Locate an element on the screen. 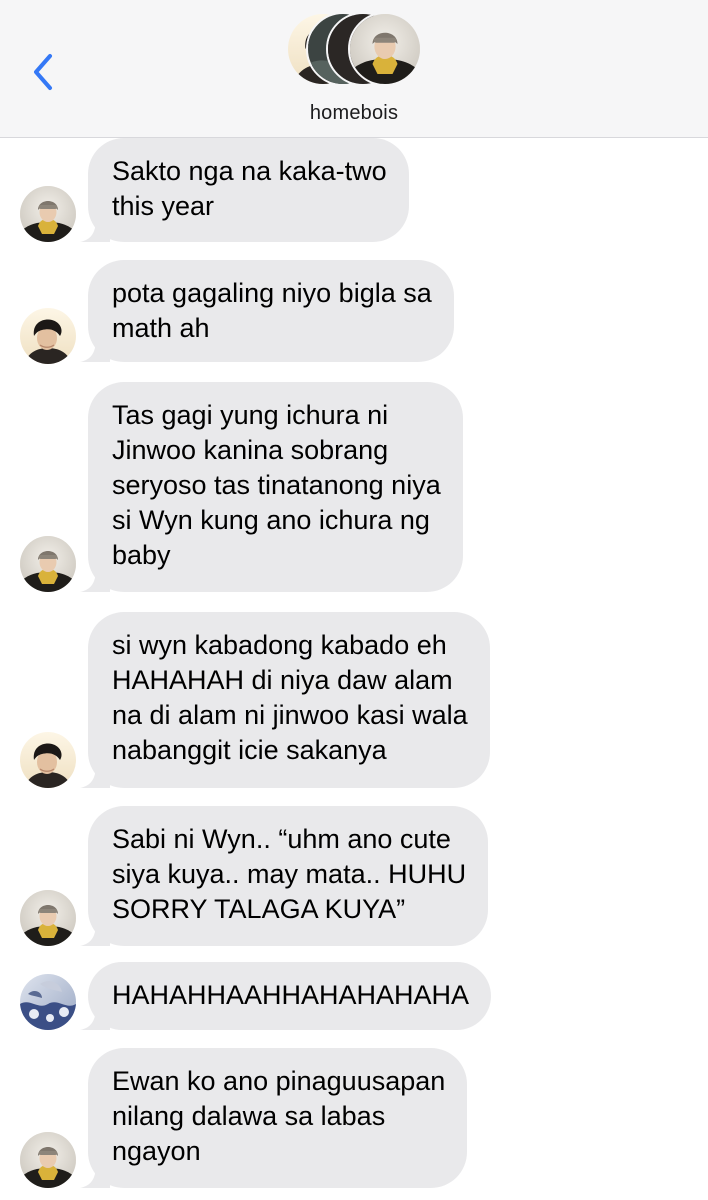 Image resolution: width=708 pixels, height=1200 pixels. message-row: HAHAHHAAHHAHAHAHAHA is located at coordinates (354, 996).